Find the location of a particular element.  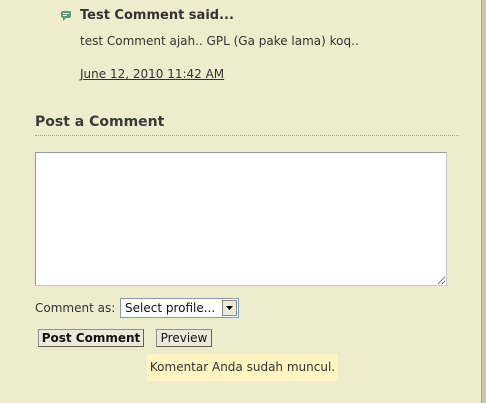

status-notice: Komentar Anda sudah muncul. is located at coordinates (242, 367).